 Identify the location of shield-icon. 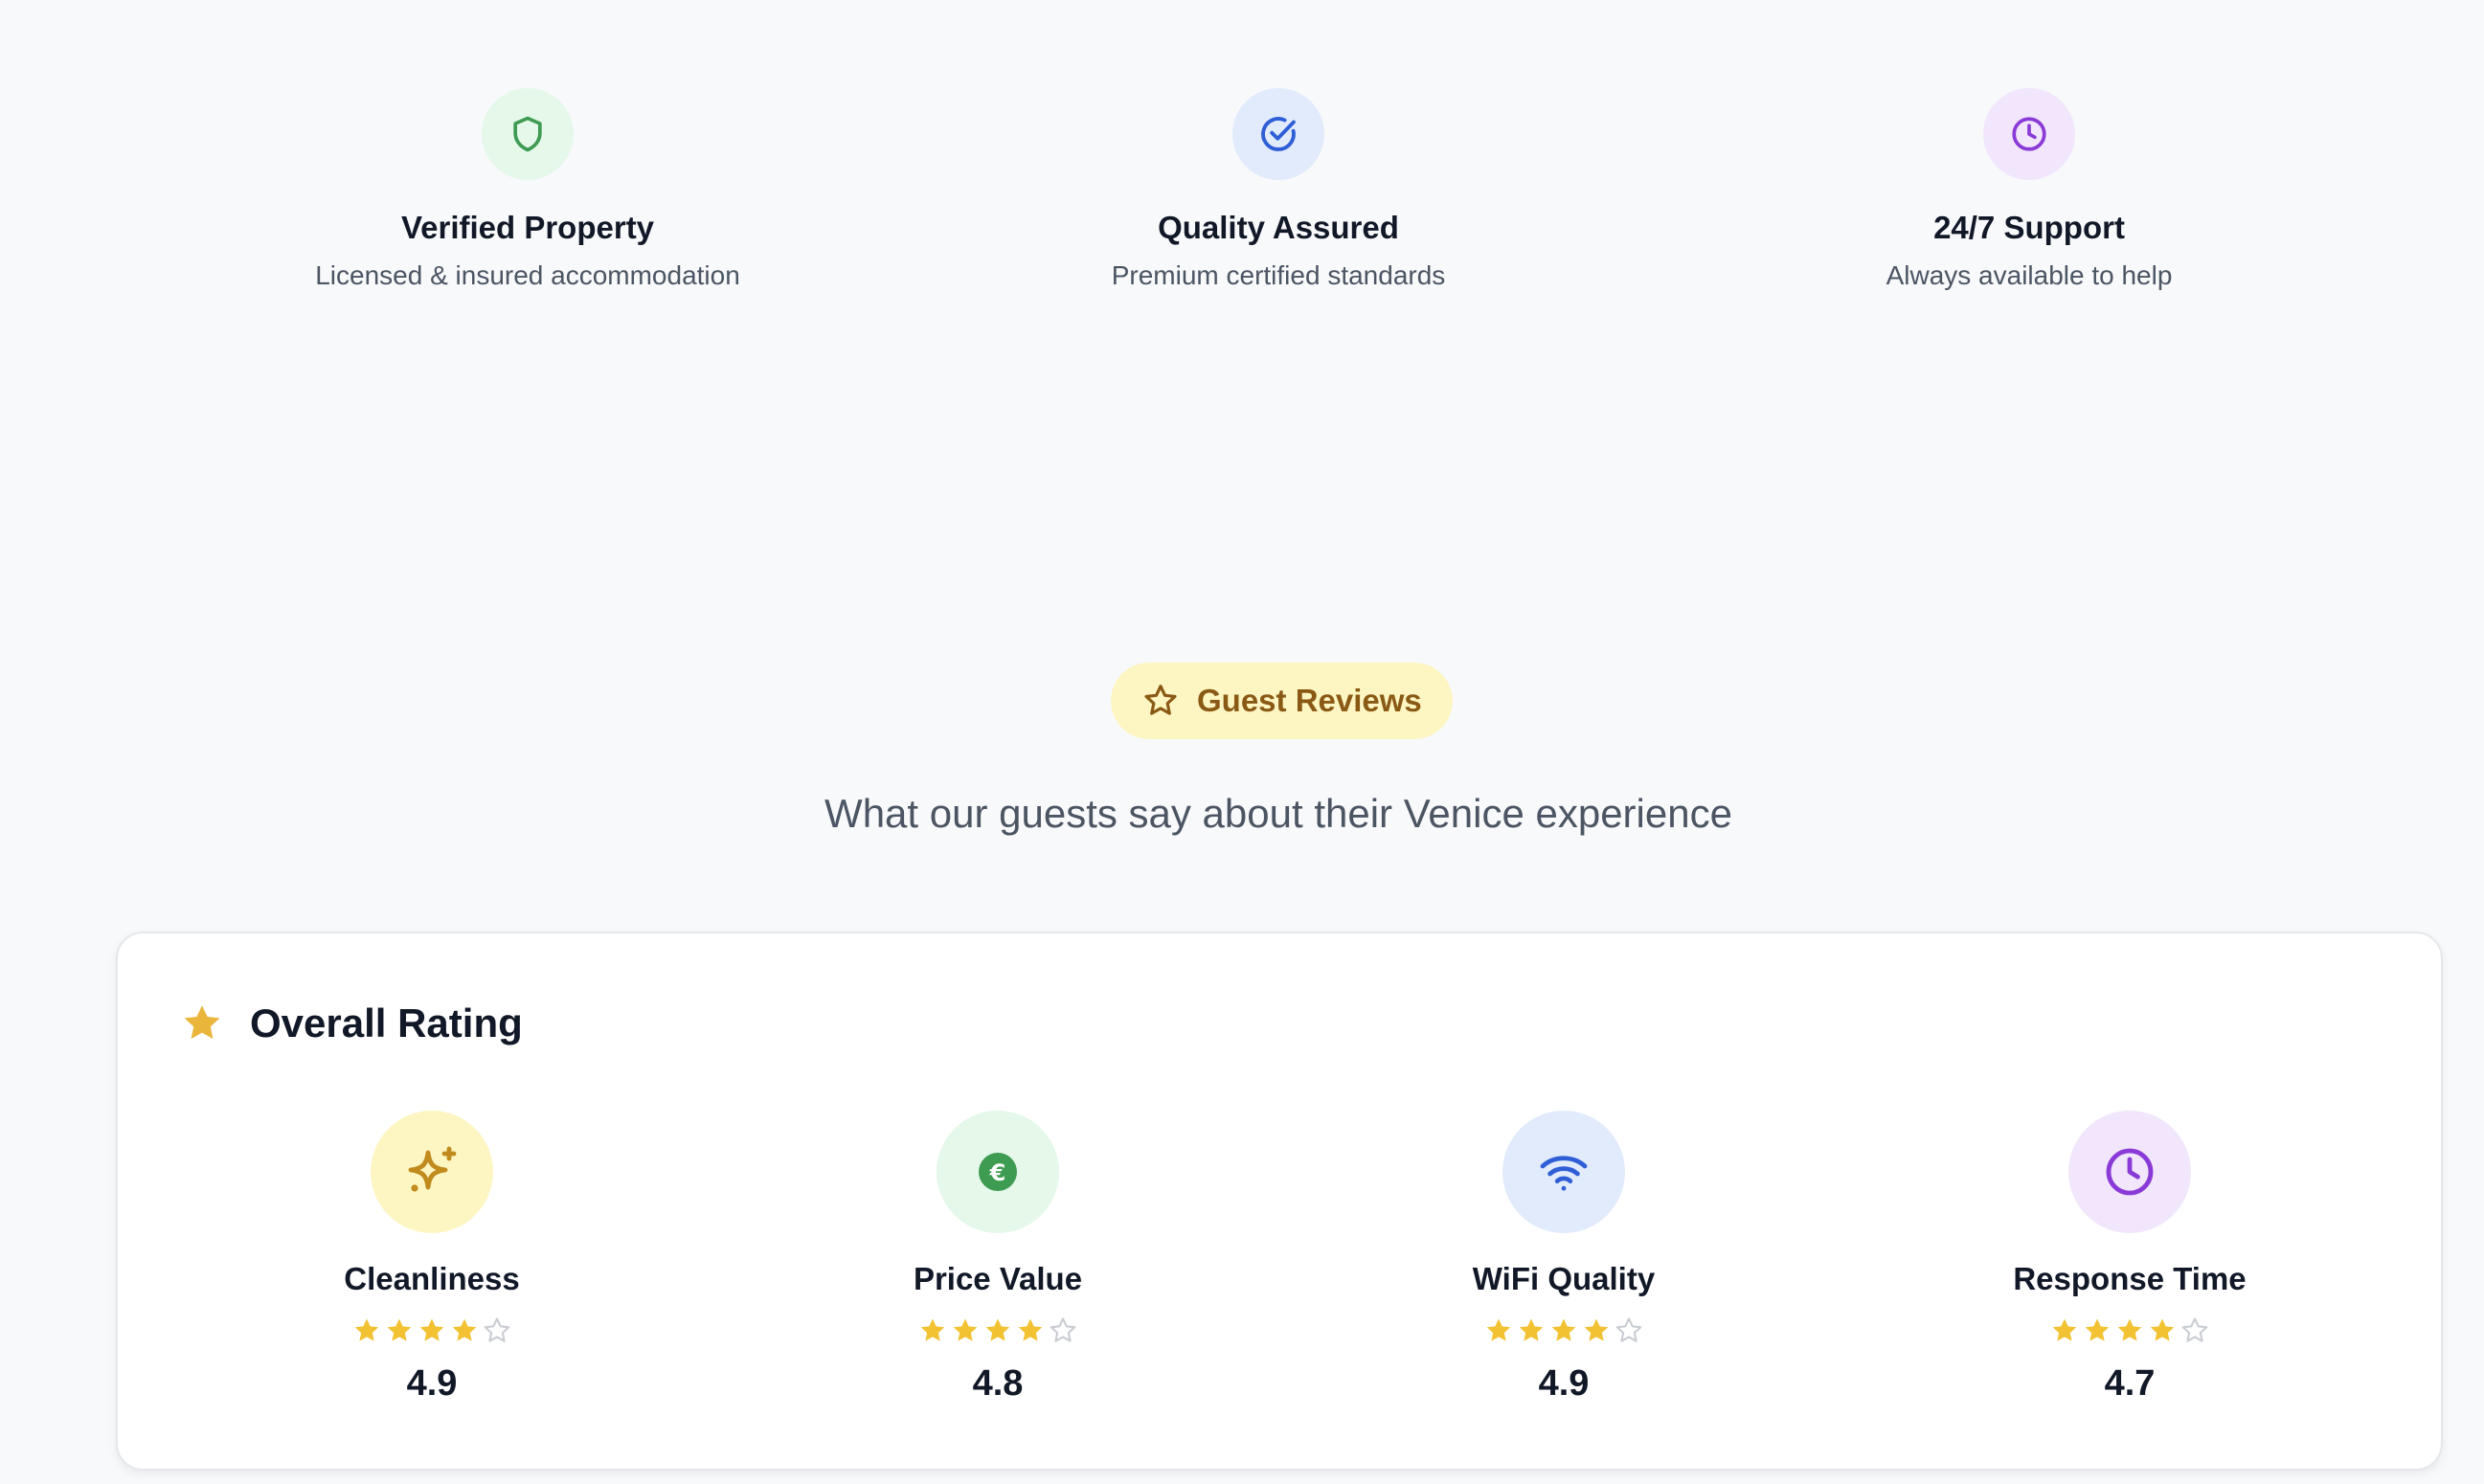
(528, 134).